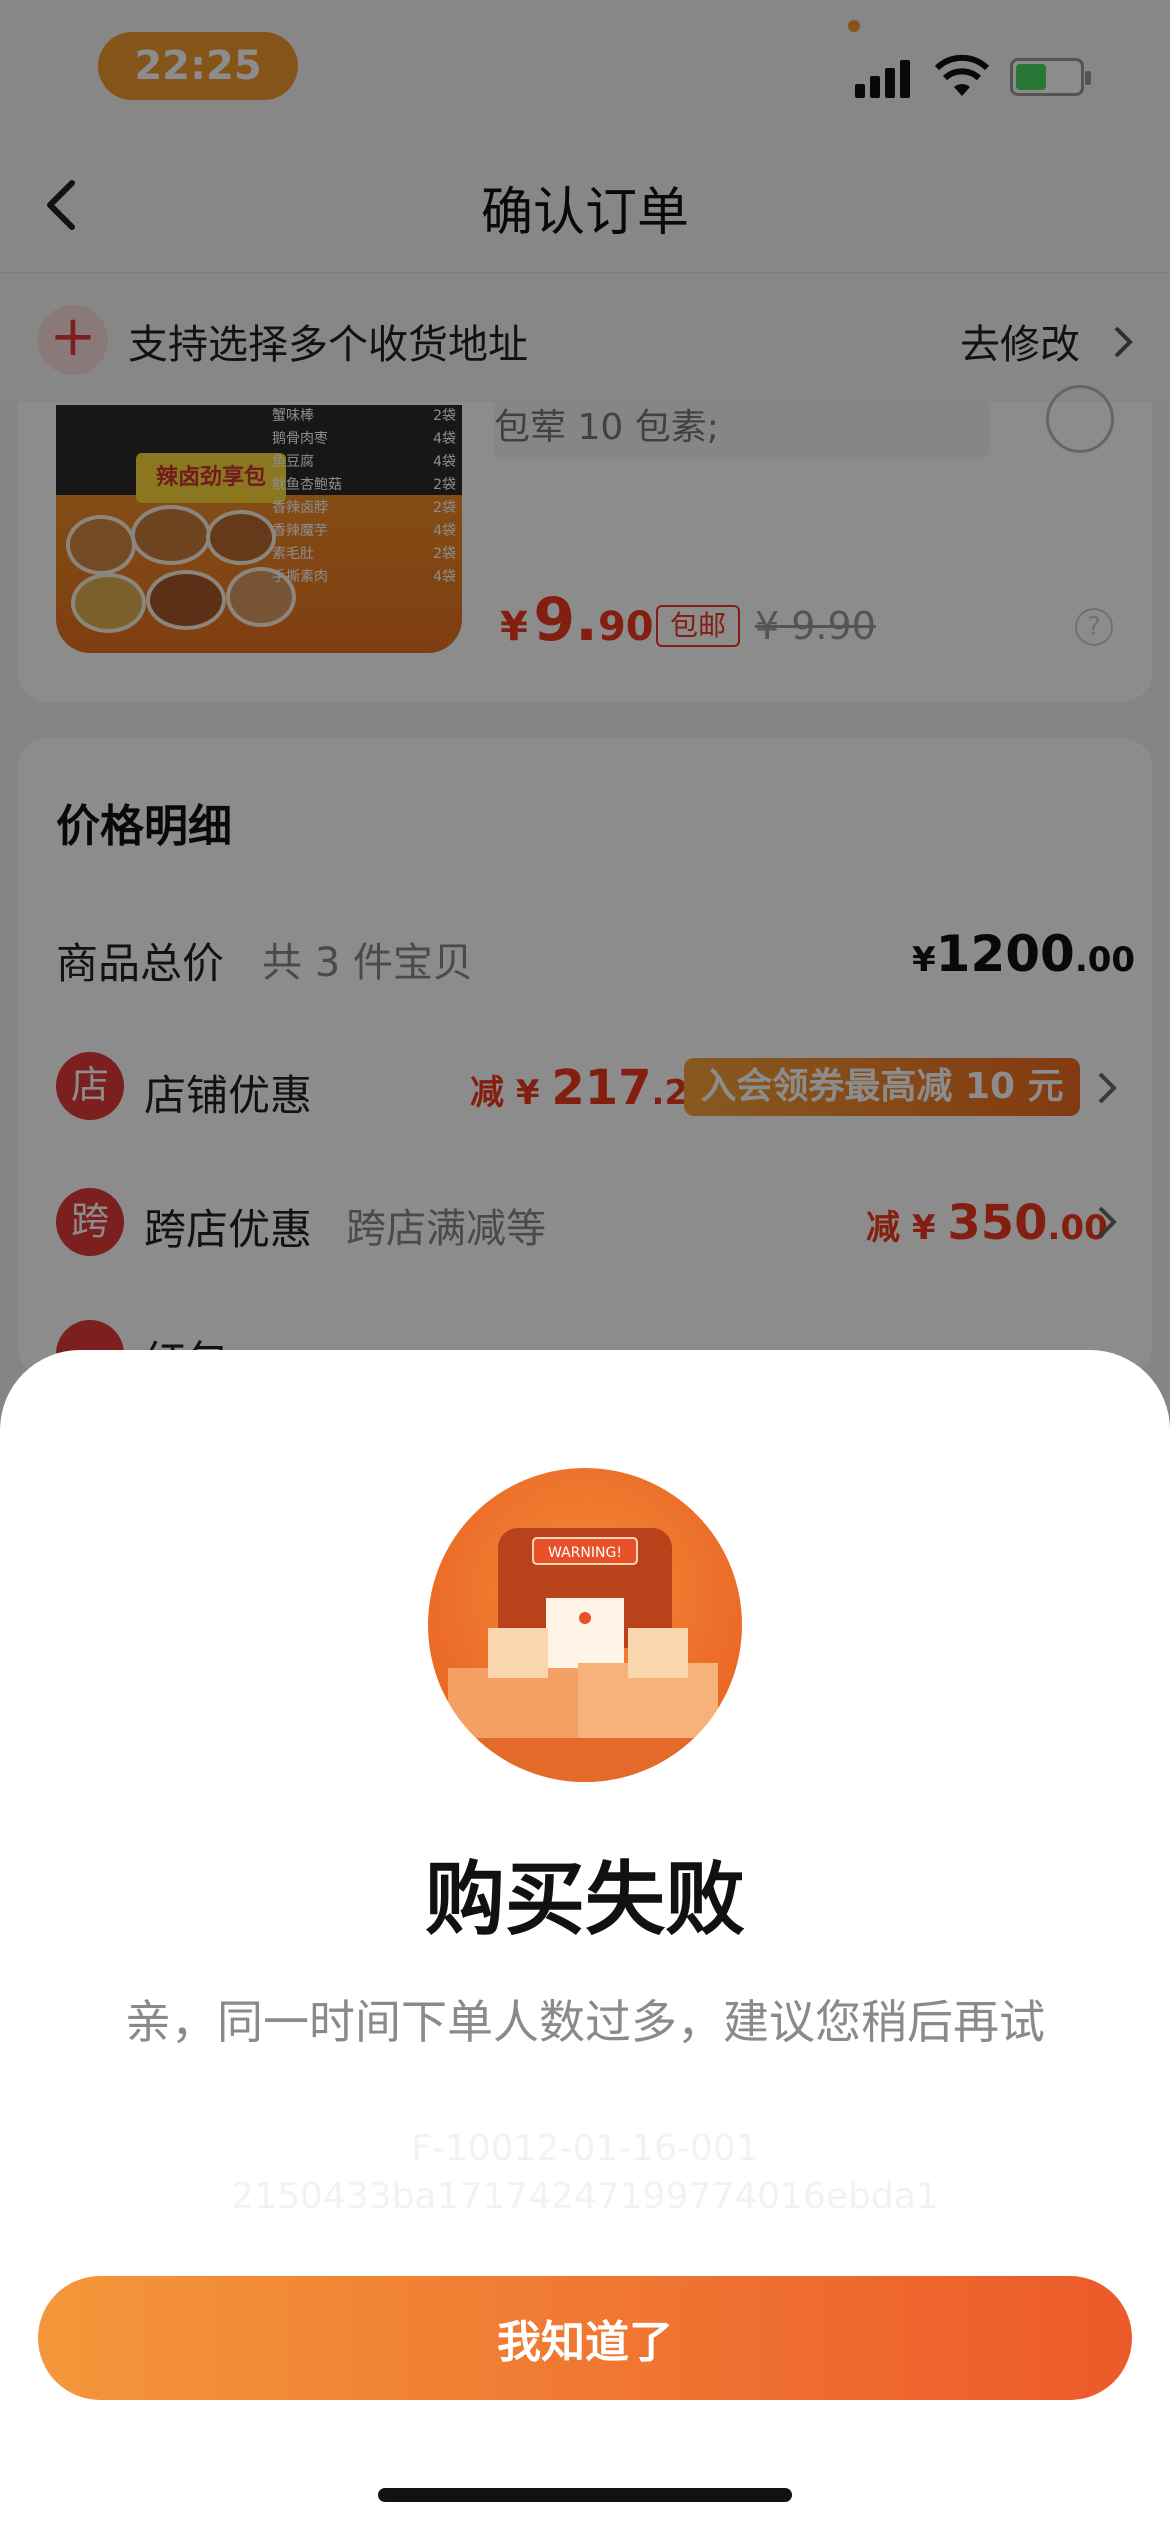  What do you see at coordinates (585, 1899) in the screenshot?
I see `dialog-title: 购买失败` at bounding box center [585, 1899].